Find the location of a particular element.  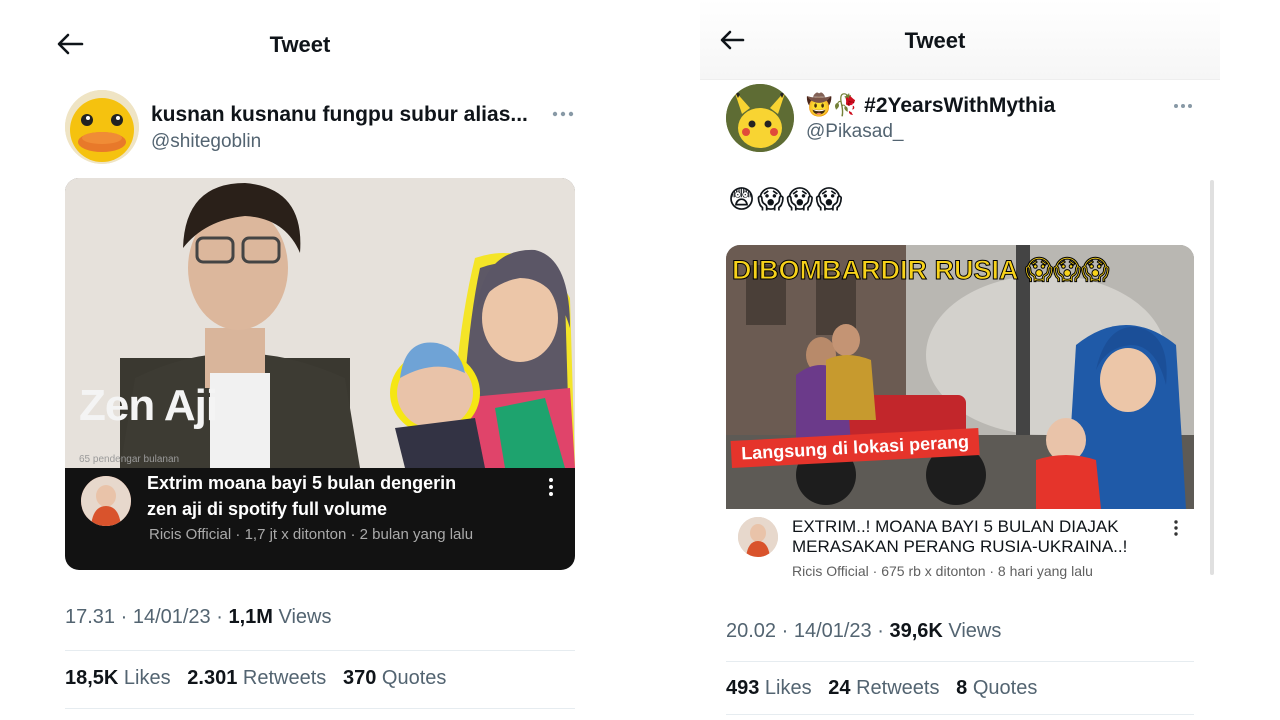

quotes-stat: 370 Quotes is located at coordinates (394, 678).